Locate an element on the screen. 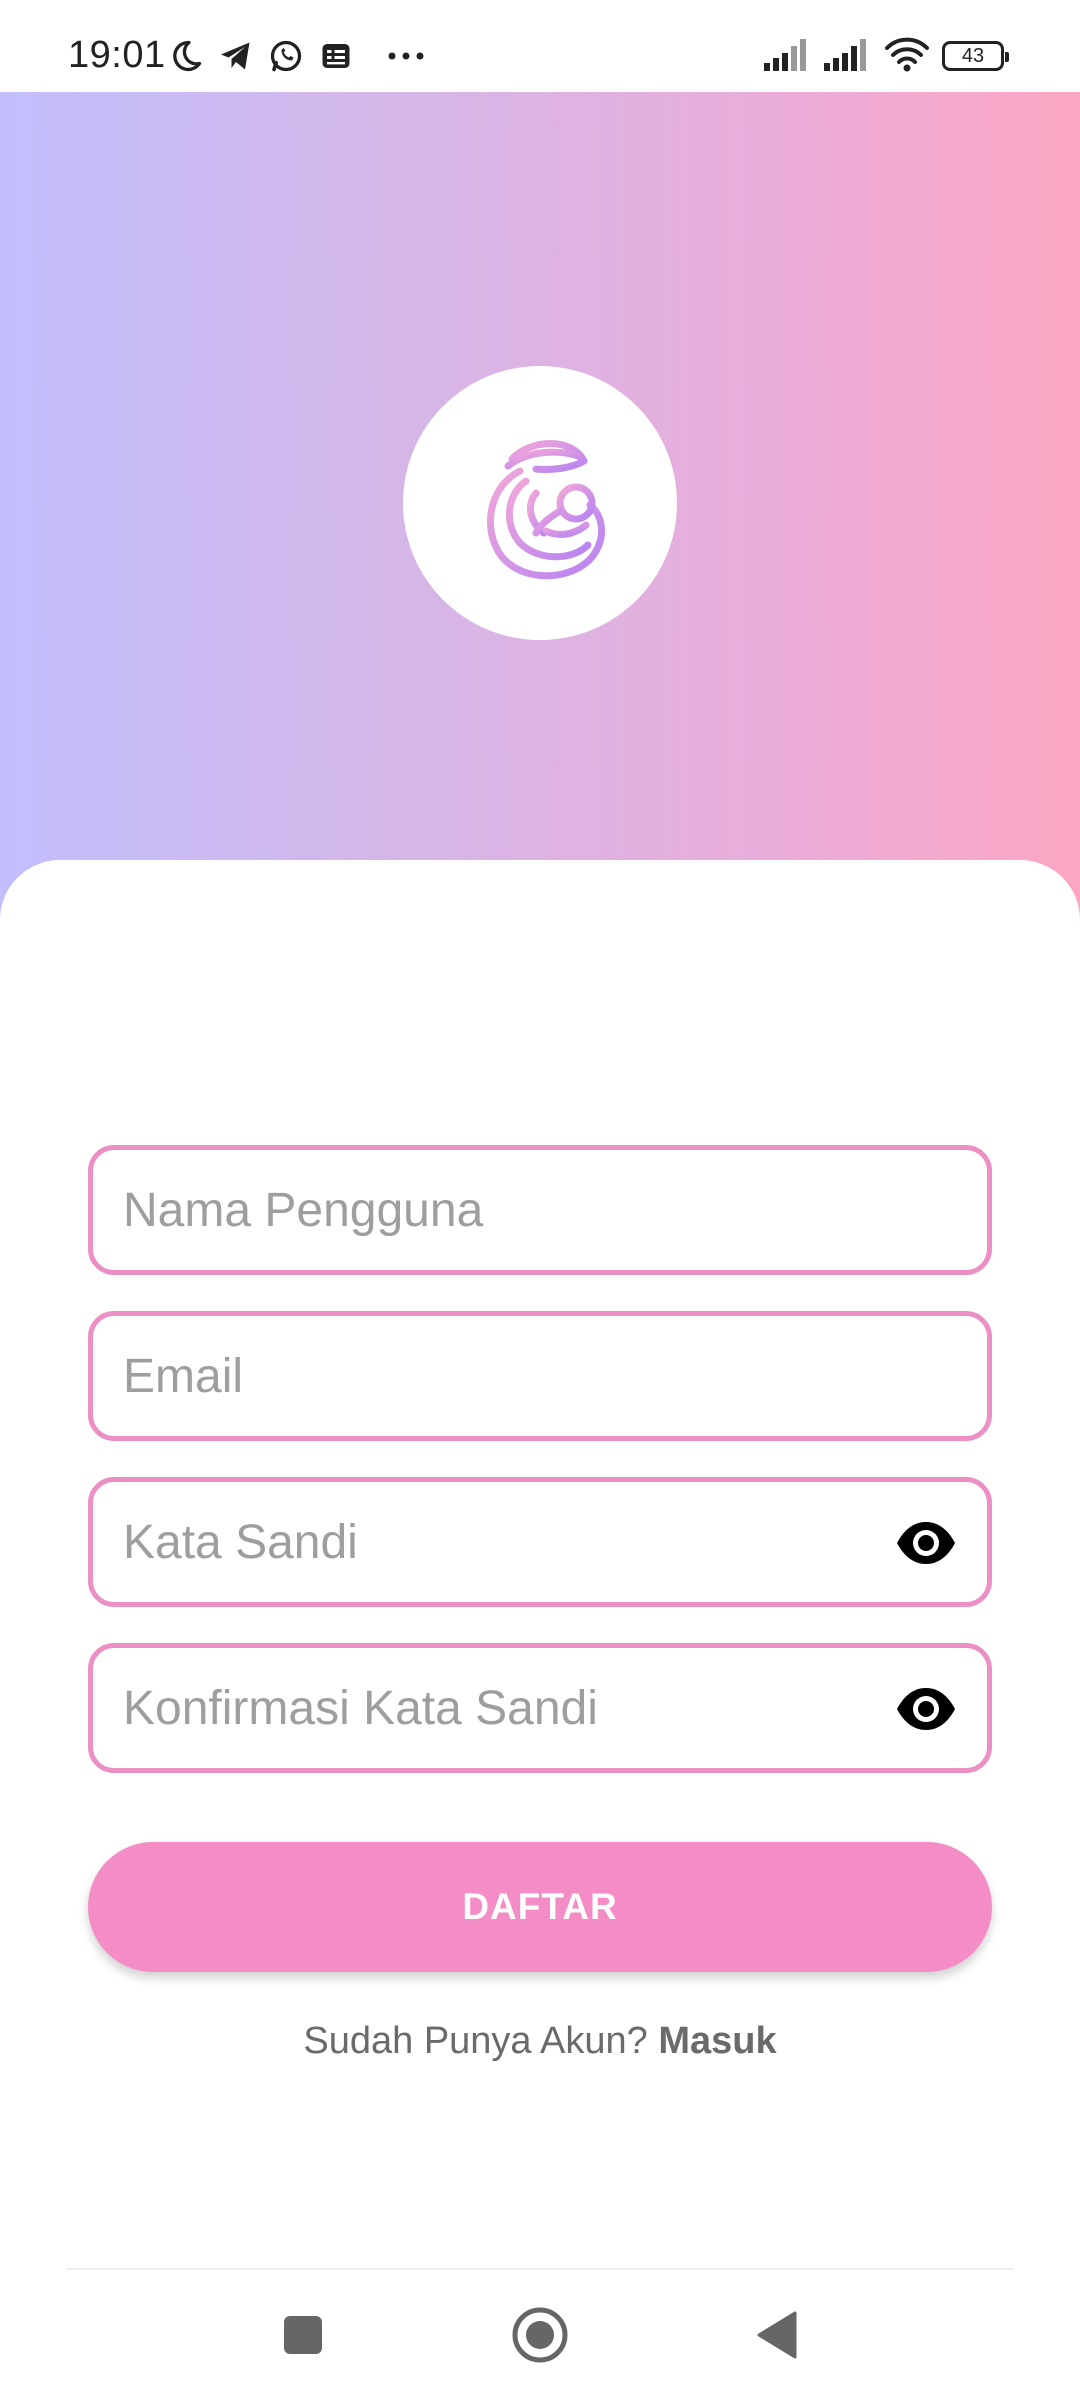  email-input is located at coordinates (513, 1376).